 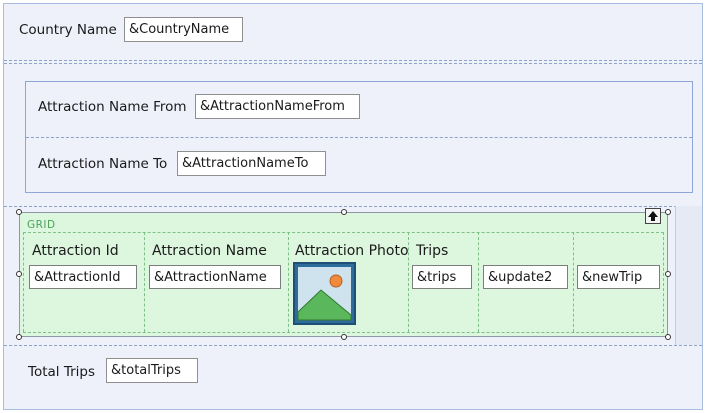 I want to click on update2-field: &update2, so click(x=525, y=277).